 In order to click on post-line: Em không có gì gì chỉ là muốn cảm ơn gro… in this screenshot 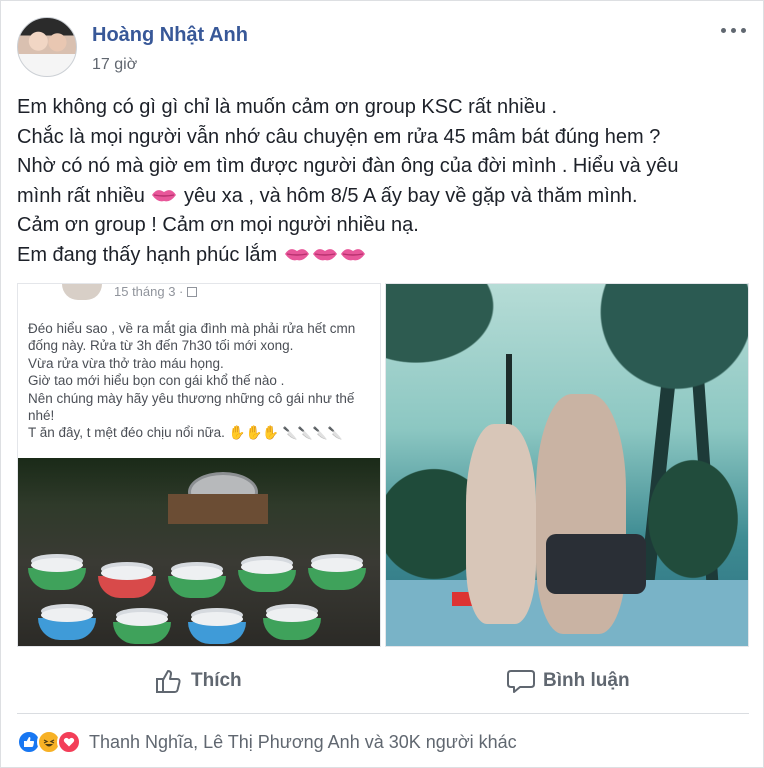, I will do `click(287, 107)`.